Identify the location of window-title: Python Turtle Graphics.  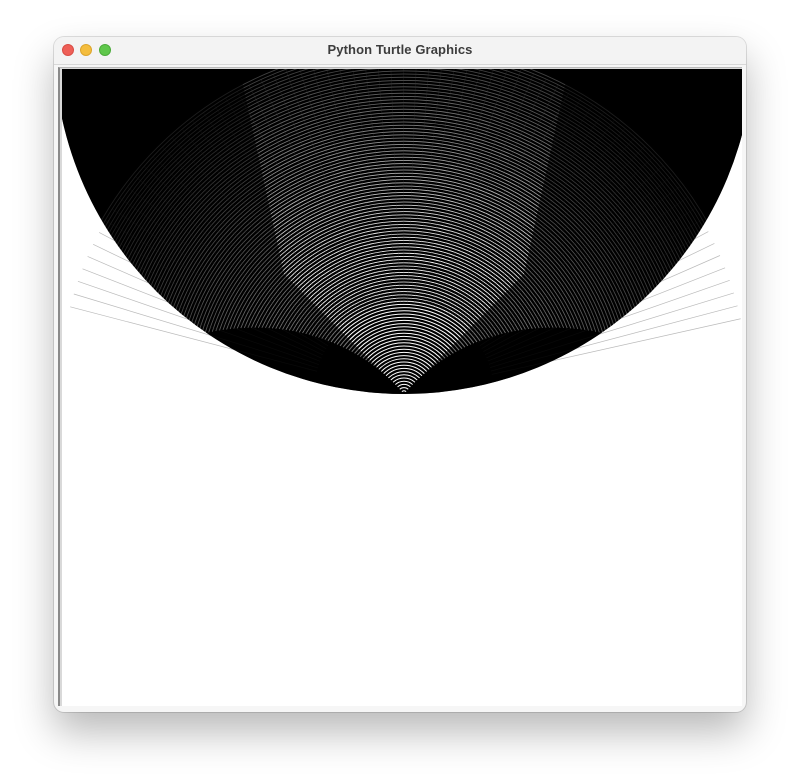
(400, 49).